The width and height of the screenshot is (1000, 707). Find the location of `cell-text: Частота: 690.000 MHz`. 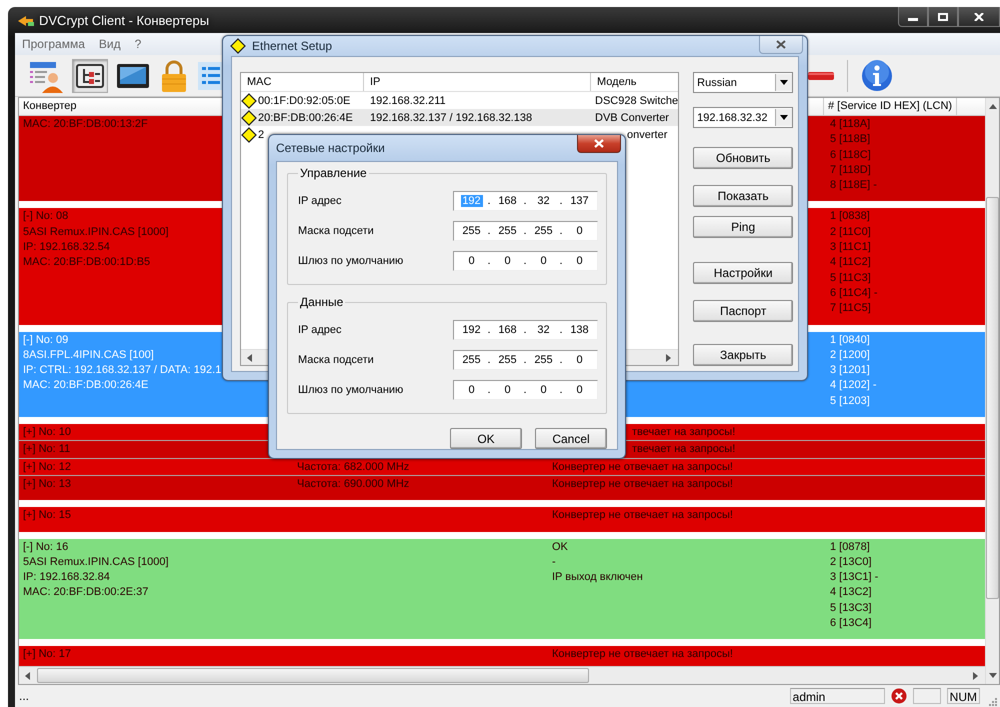

cell-text: Частота: 690.000 MHz is located at coordinates (353, 484).